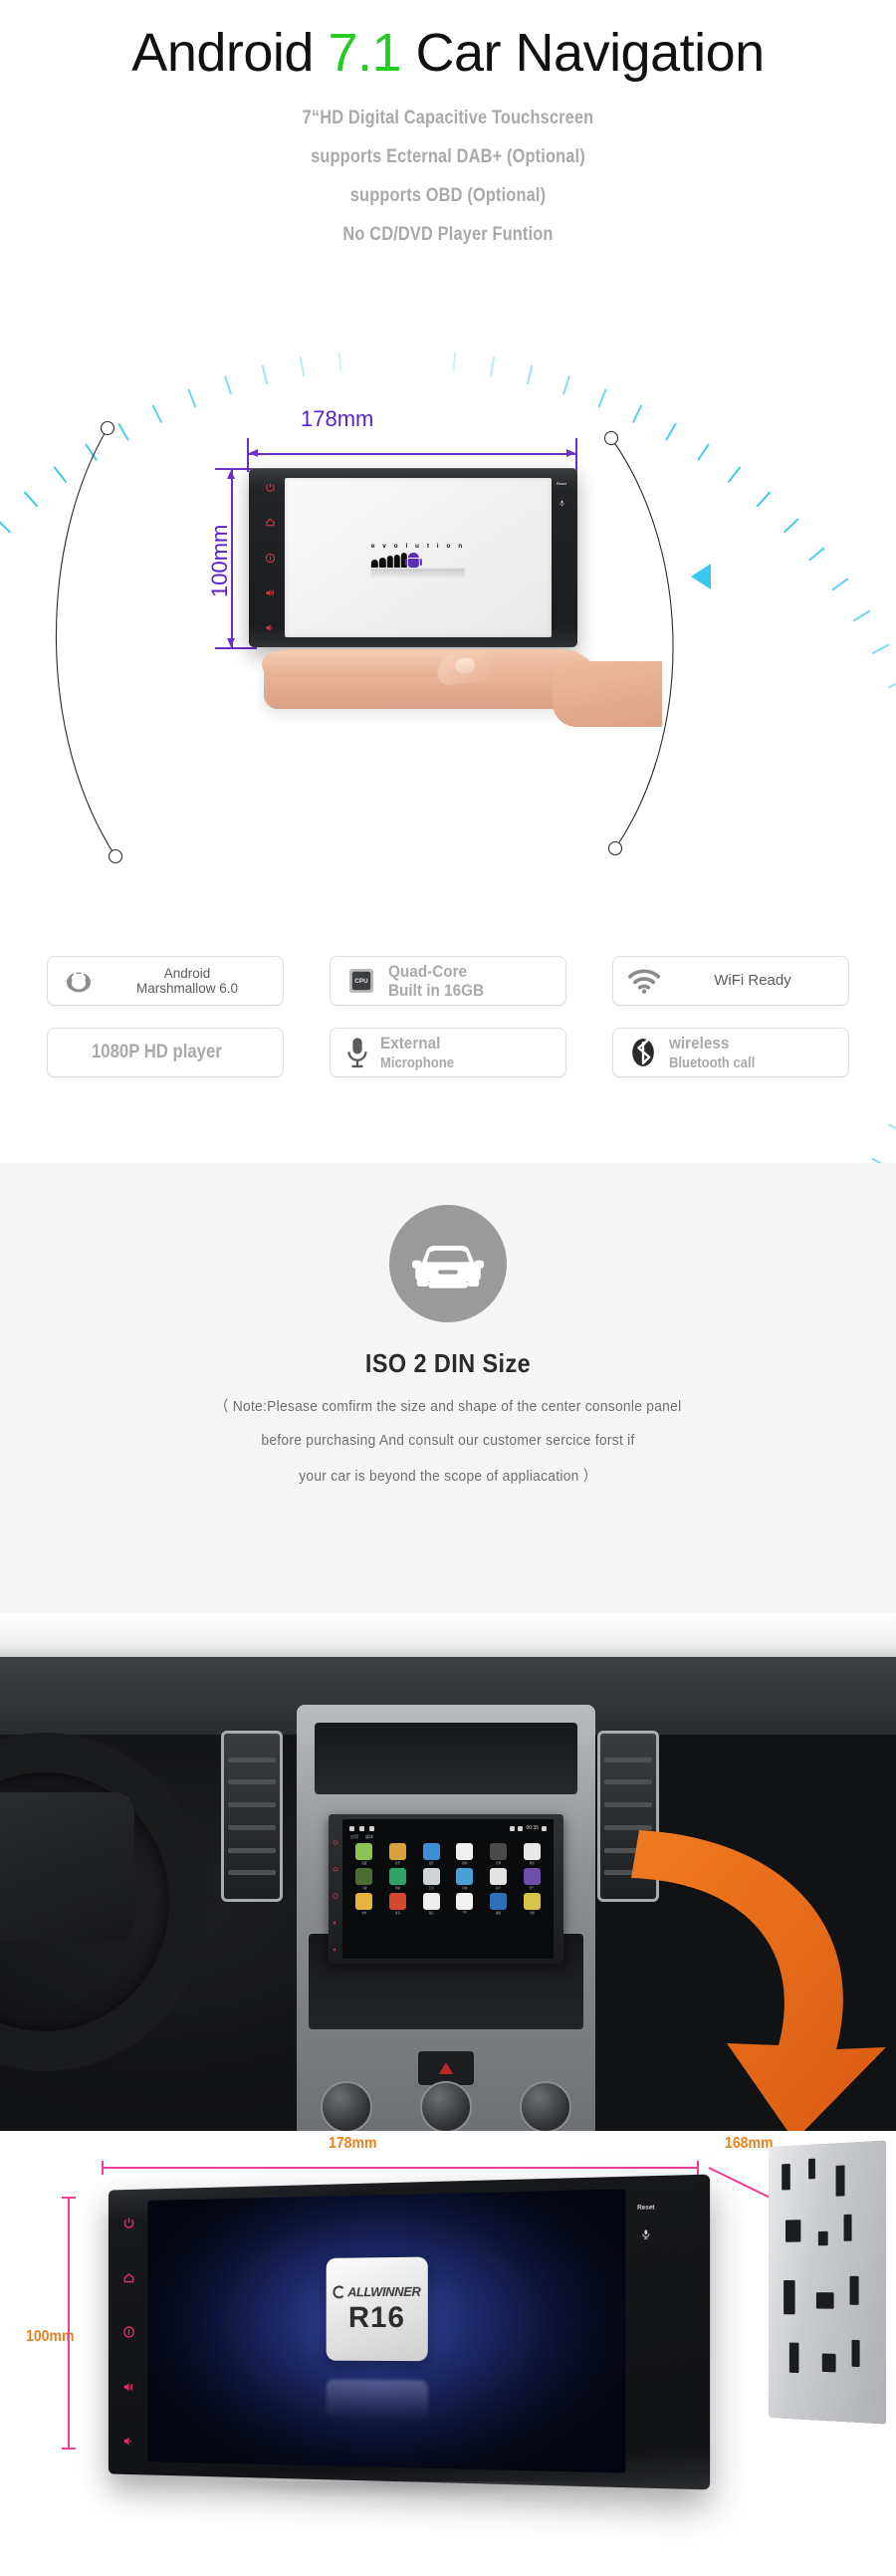 This screenshot has width=896, height=2576. What do you see at coordinates (354, 1837) in the screenshot?
I see `tab-apps: 应用` at bounding box center [354, 1837].